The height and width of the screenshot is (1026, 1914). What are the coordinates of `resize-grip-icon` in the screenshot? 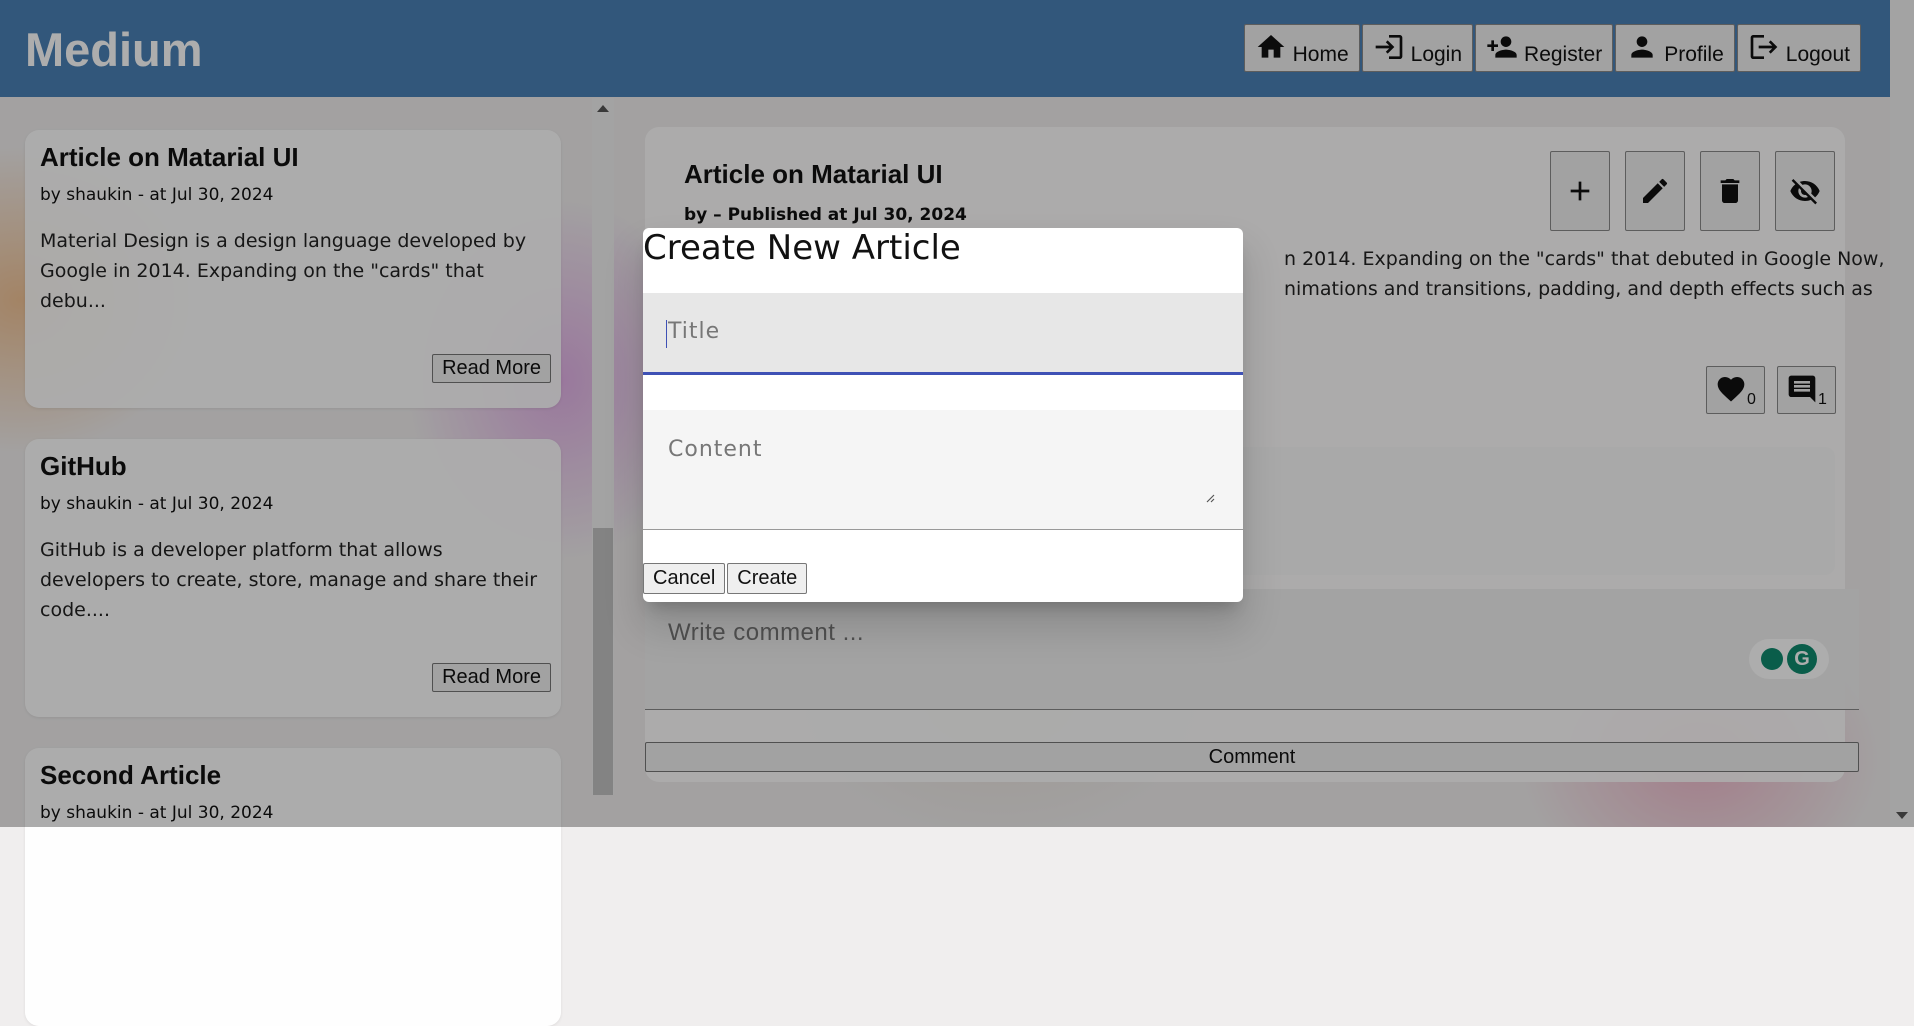 It's located at (1210, 498).